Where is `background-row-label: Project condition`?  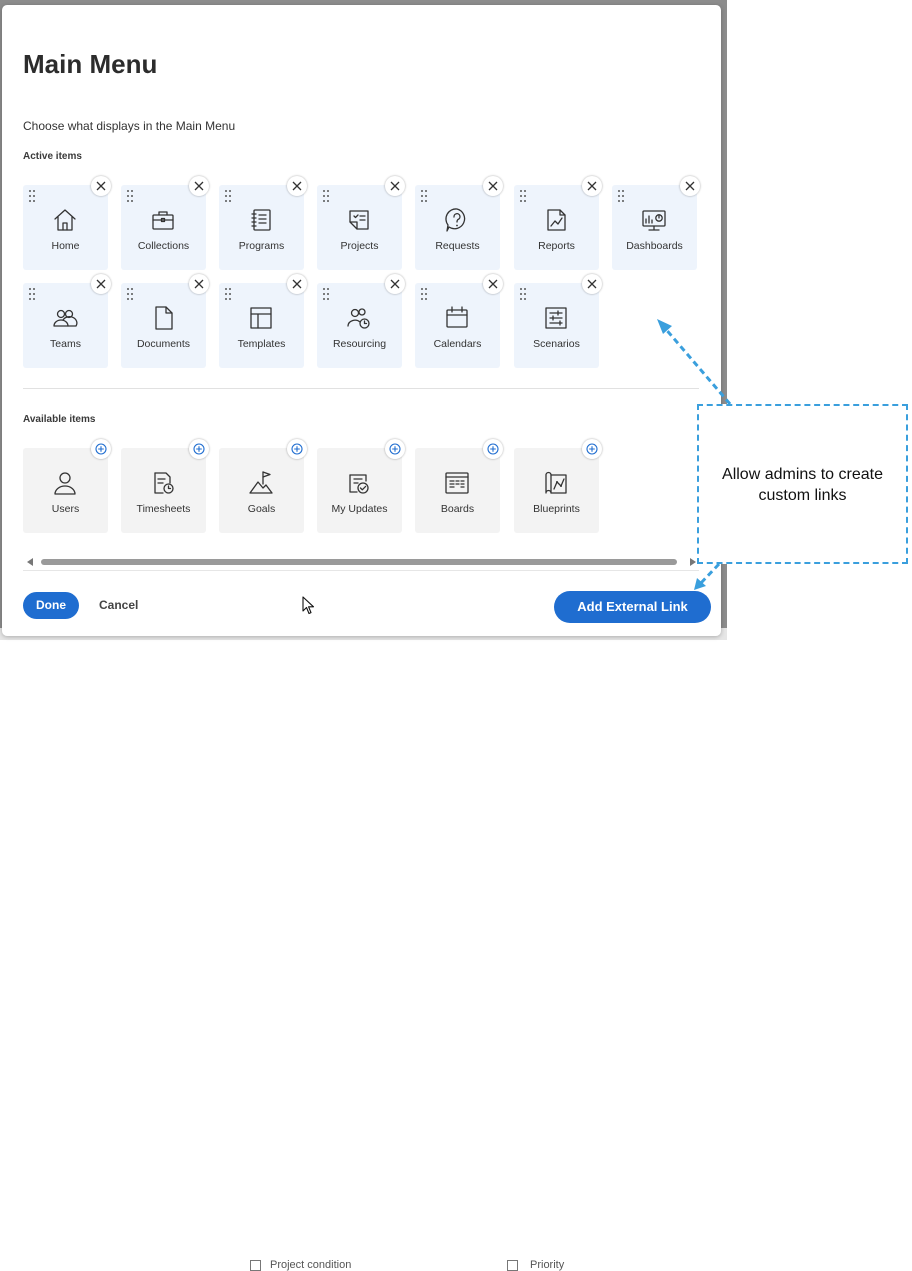 background-row-label: Project condition is located at coordinates (311, 1265).